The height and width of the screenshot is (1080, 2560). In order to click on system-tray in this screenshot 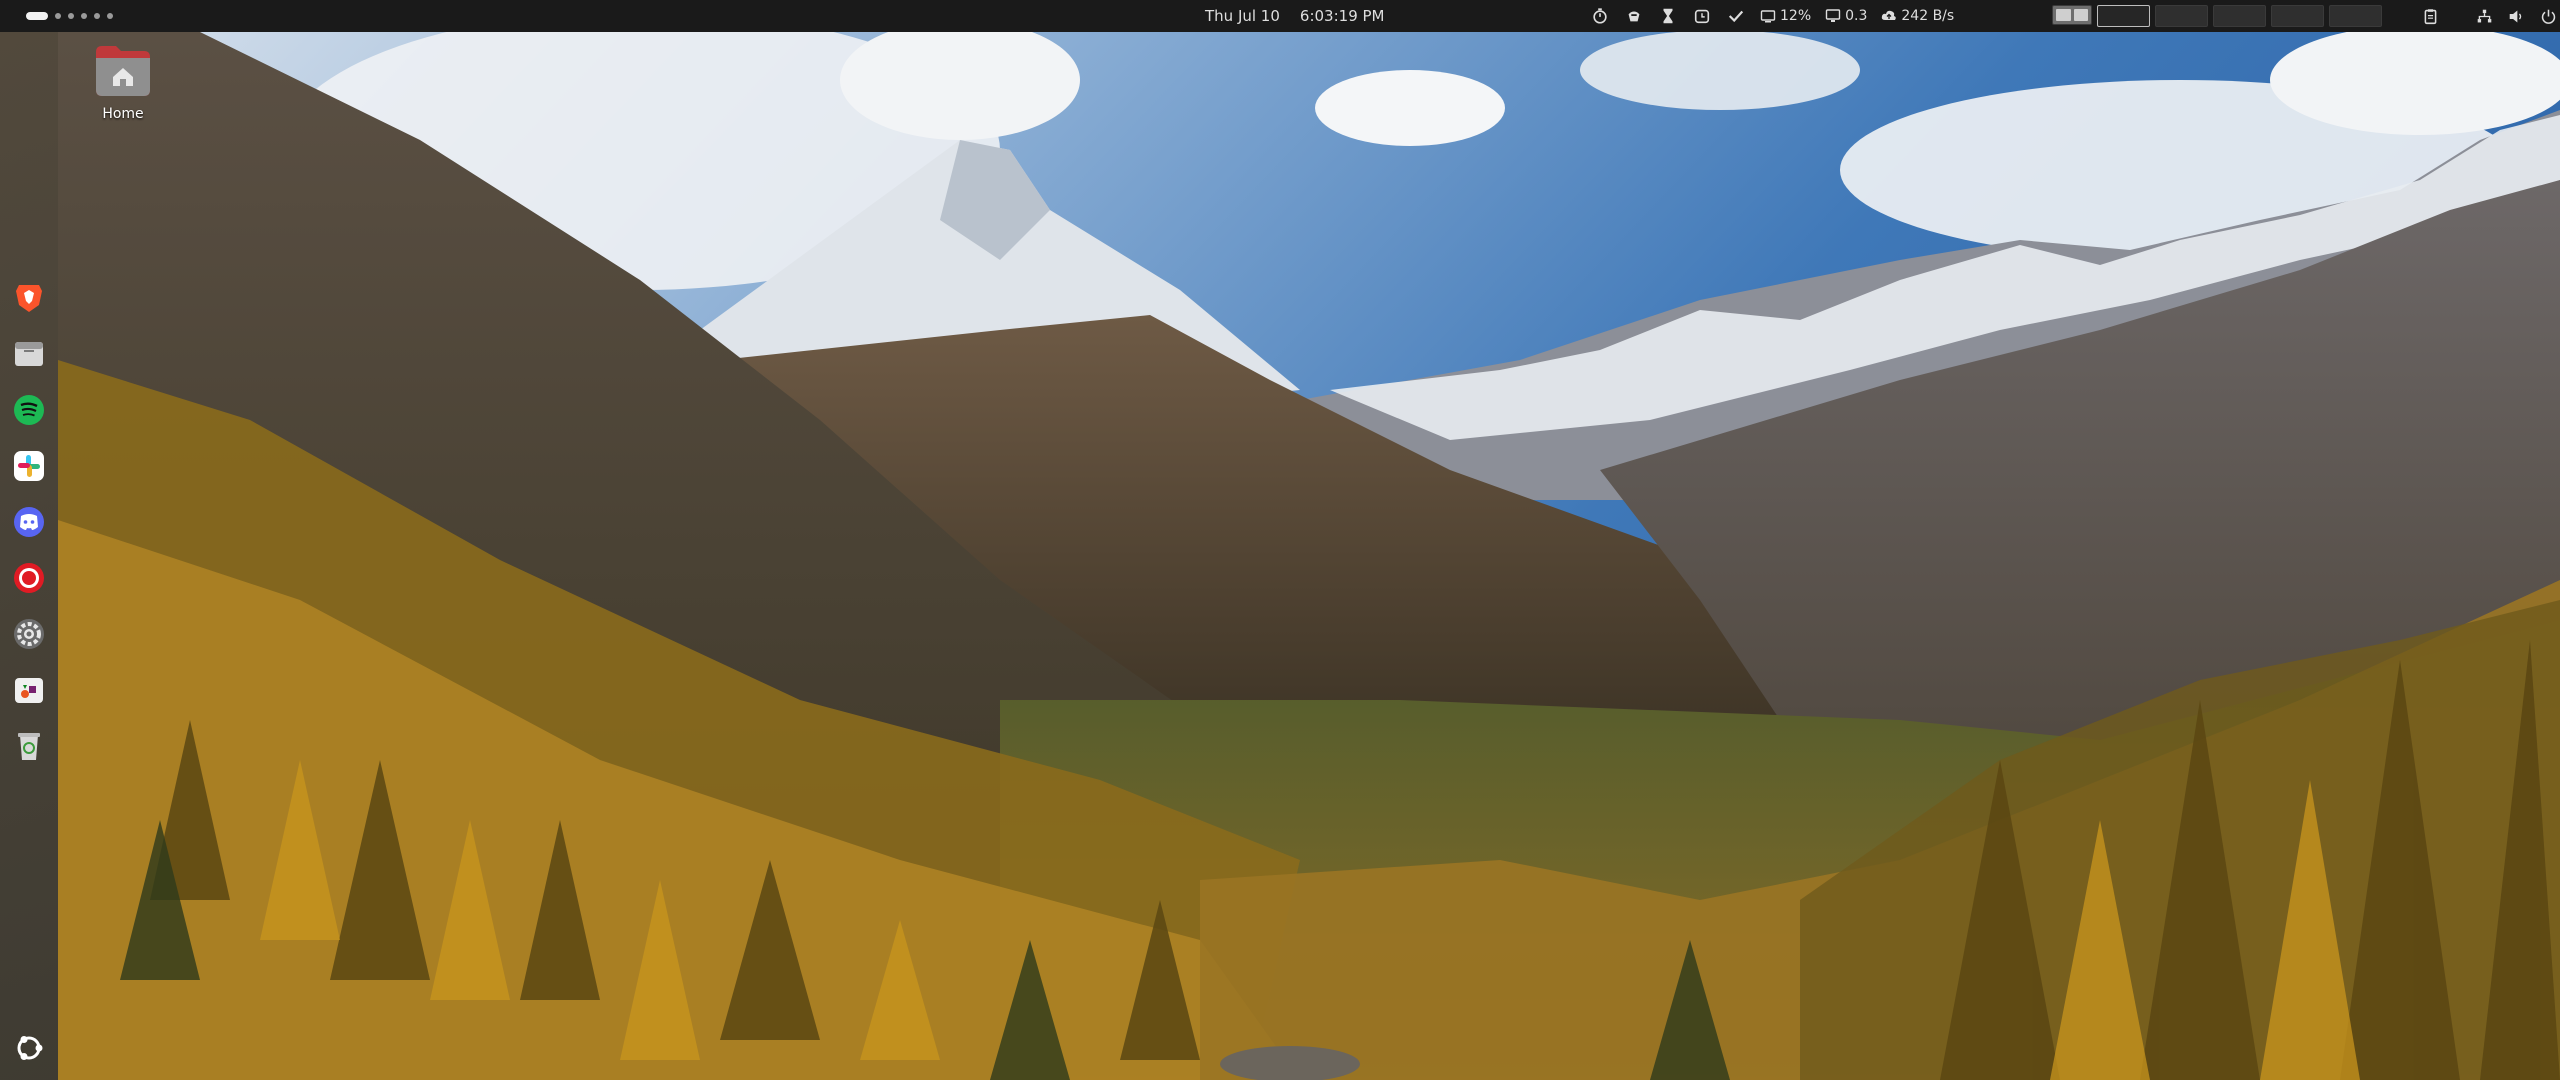, I will do `click(2489, 16)`.